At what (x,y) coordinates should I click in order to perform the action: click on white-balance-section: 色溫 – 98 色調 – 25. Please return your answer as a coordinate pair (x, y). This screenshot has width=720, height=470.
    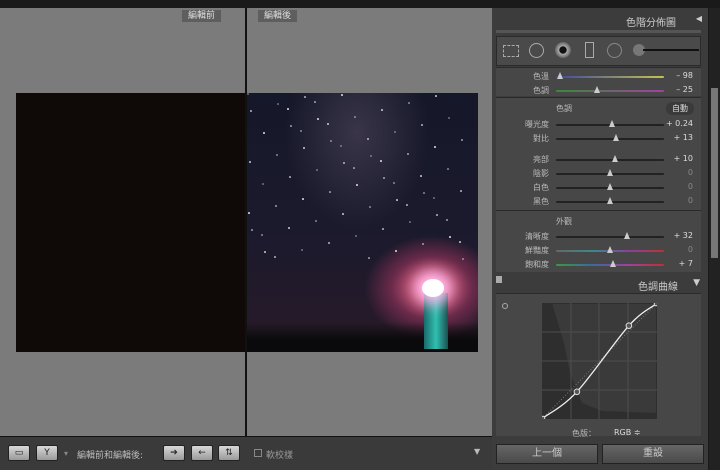
    Looking at the image, I should click on (598, 81).